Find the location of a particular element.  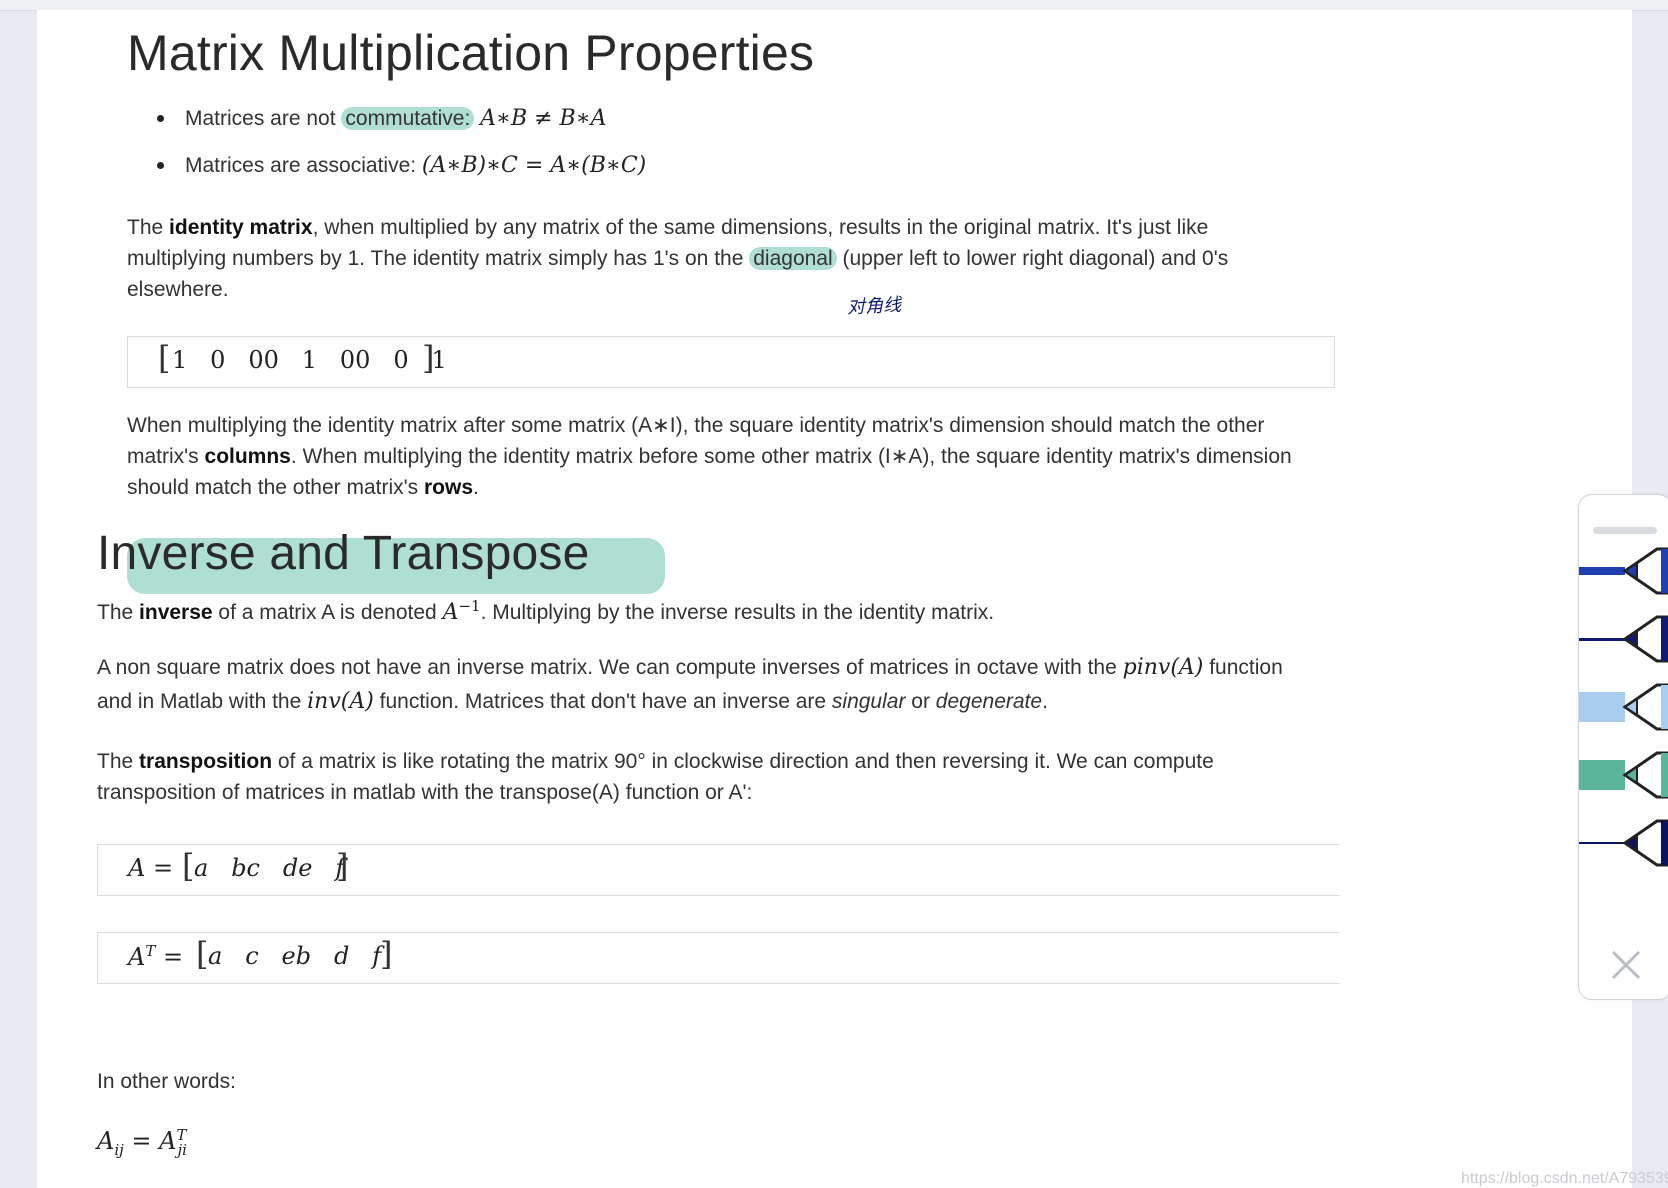

matrix-A-box: A = [ a bc de f ] is located at coordinates (718, 870).